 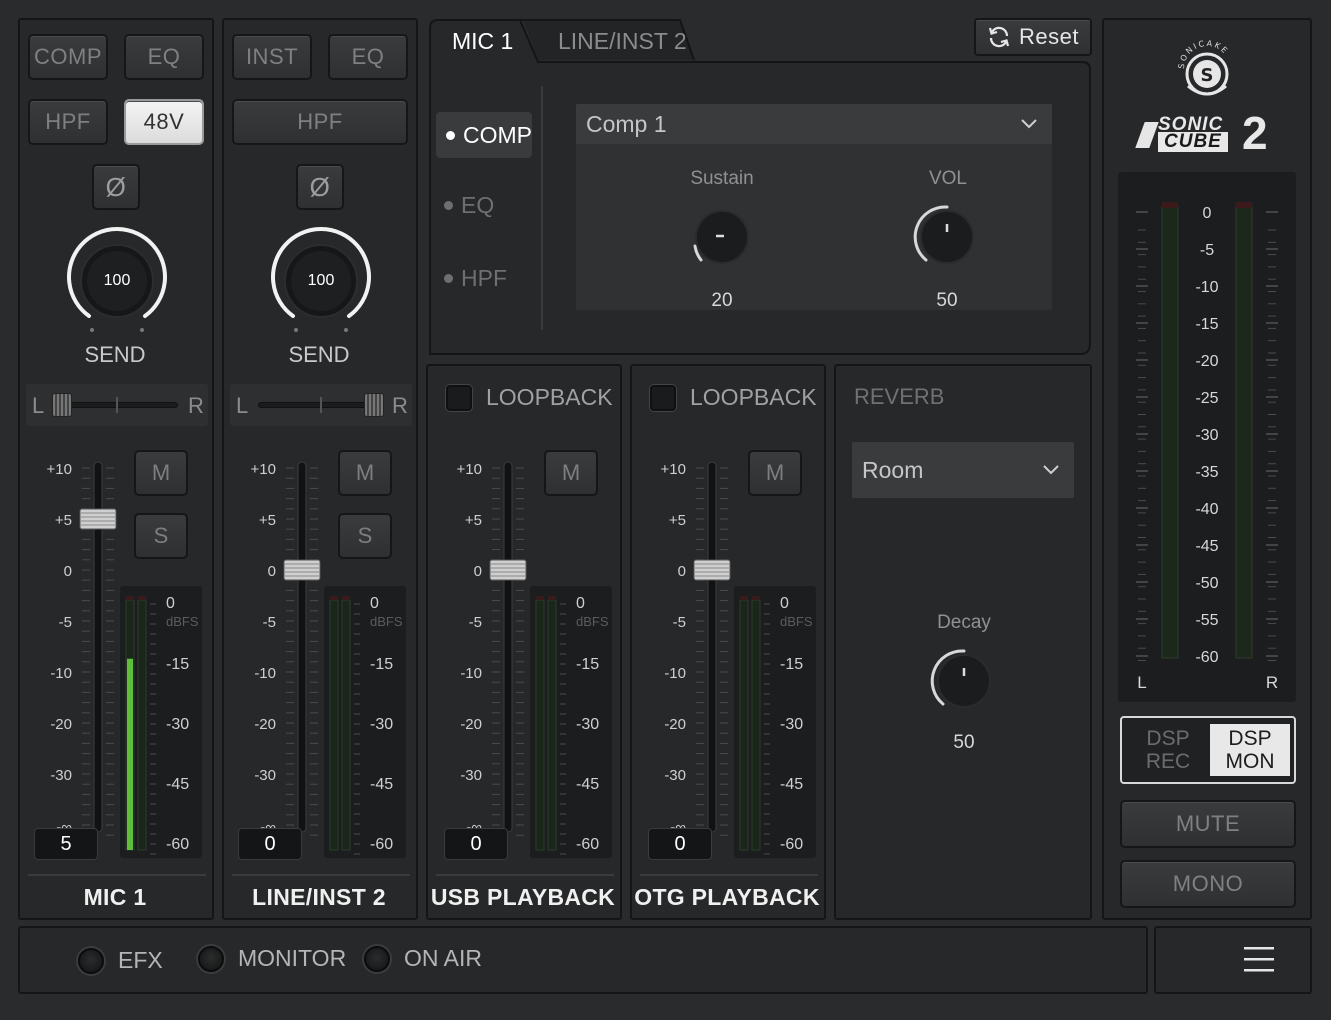 I want to click on fader-scale-label: -10, so click(x=675, y=673).